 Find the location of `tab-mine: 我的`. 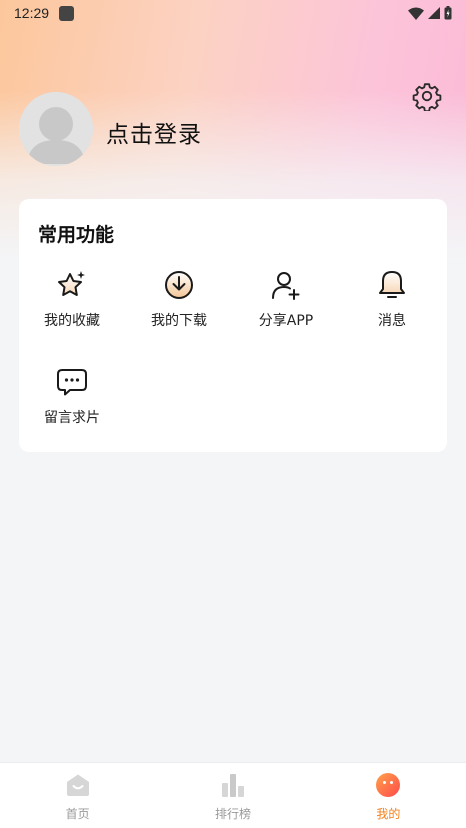

tab-mine: 我的 is located at coordinates (388, 795).